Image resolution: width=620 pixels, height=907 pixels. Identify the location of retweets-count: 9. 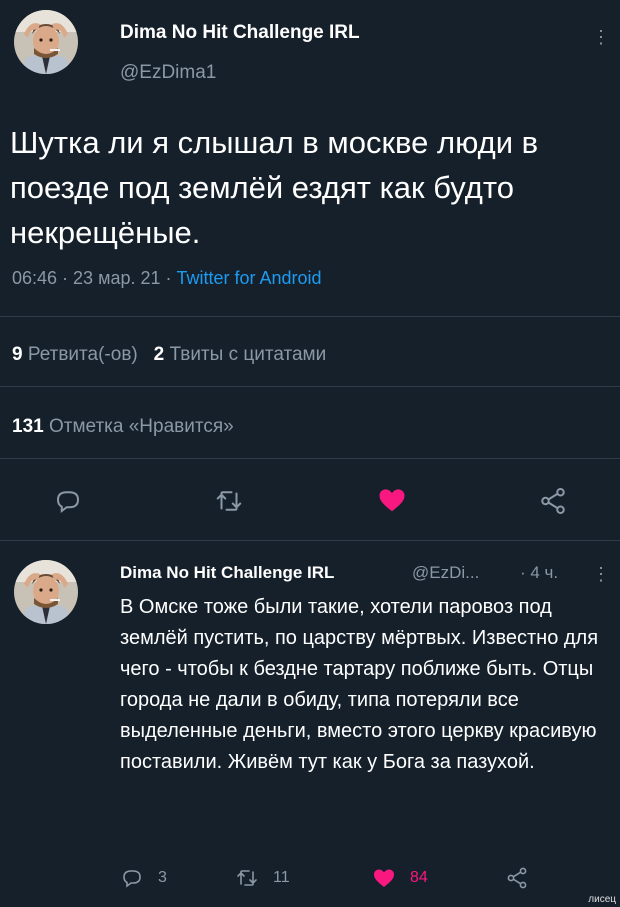
(17, 354).